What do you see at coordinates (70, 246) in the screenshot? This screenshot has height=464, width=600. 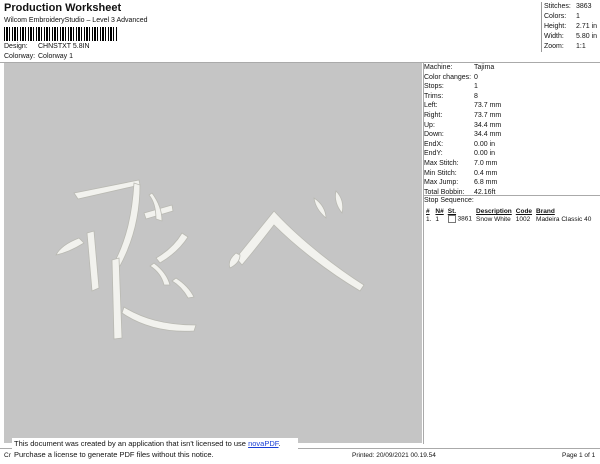 I see `stroke-left-wing` at bounding box center [70, 246].